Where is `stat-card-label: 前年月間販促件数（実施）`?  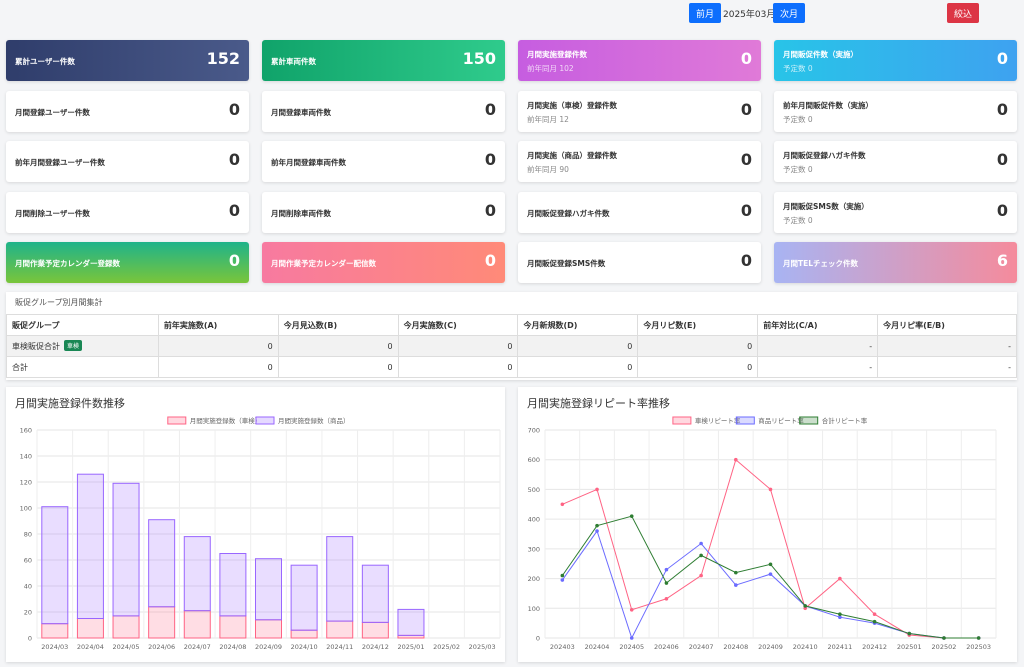 stat-card-label: 前年月間販促件数（実施） is located at coordinates (828, 105).